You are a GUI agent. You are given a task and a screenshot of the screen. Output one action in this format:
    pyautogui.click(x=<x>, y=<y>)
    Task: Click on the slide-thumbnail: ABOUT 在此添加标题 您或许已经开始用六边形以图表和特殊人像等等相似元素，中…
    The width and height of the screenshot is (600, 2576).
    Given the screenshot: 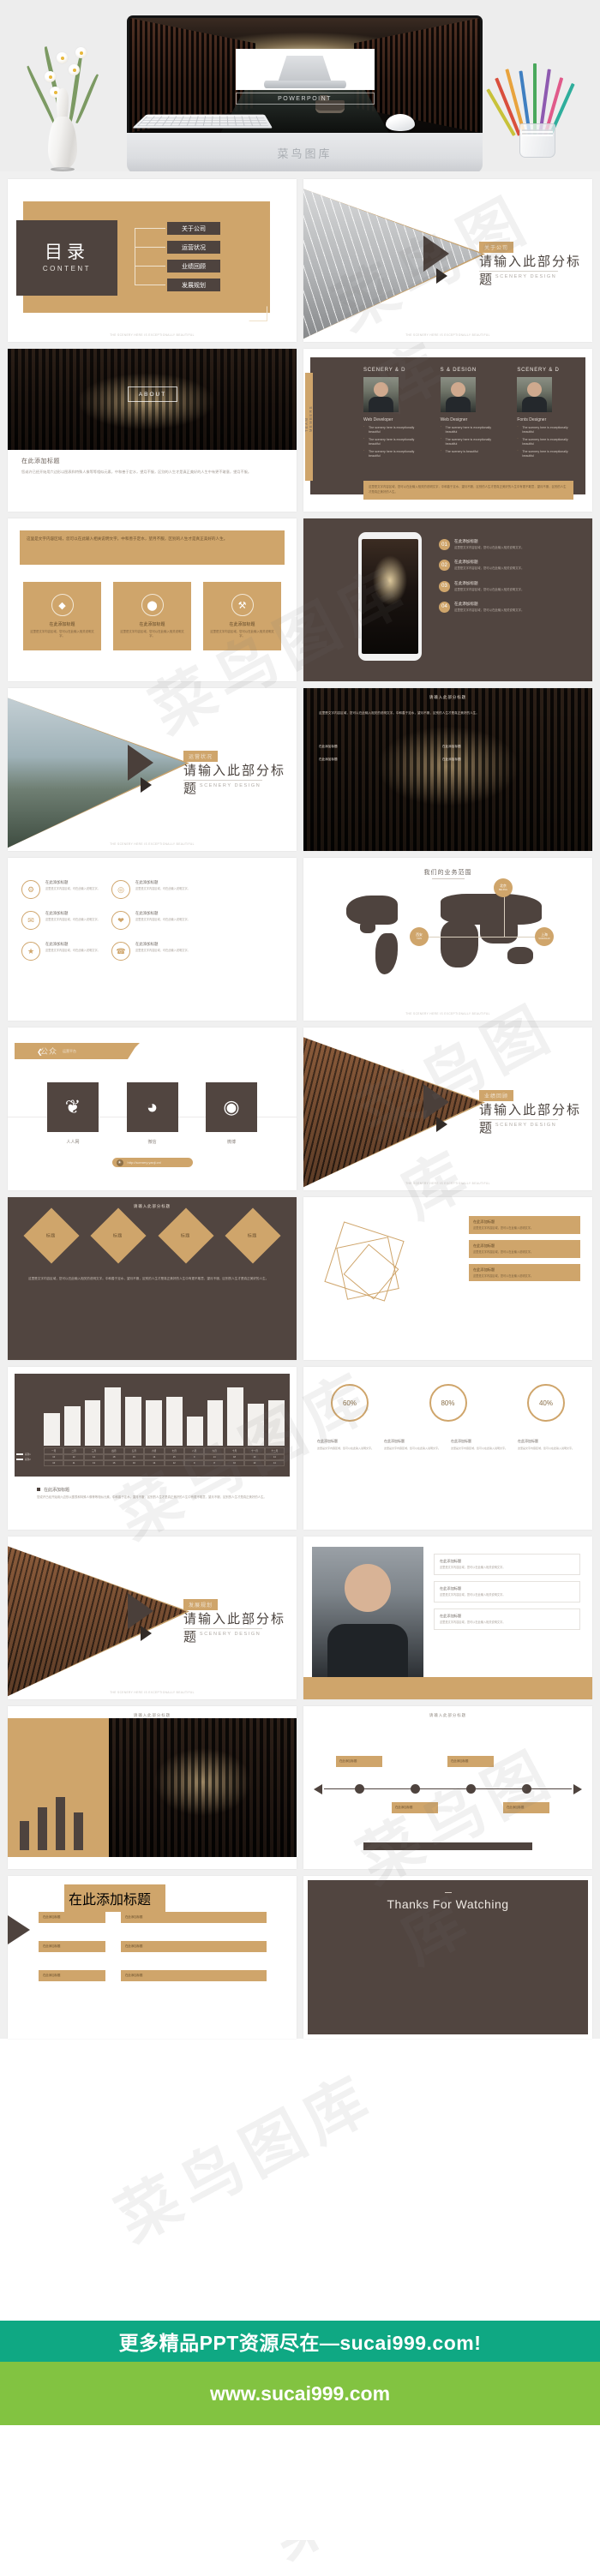 What is the action you would take?
    pyautogui.click(x=152, y=430)
    